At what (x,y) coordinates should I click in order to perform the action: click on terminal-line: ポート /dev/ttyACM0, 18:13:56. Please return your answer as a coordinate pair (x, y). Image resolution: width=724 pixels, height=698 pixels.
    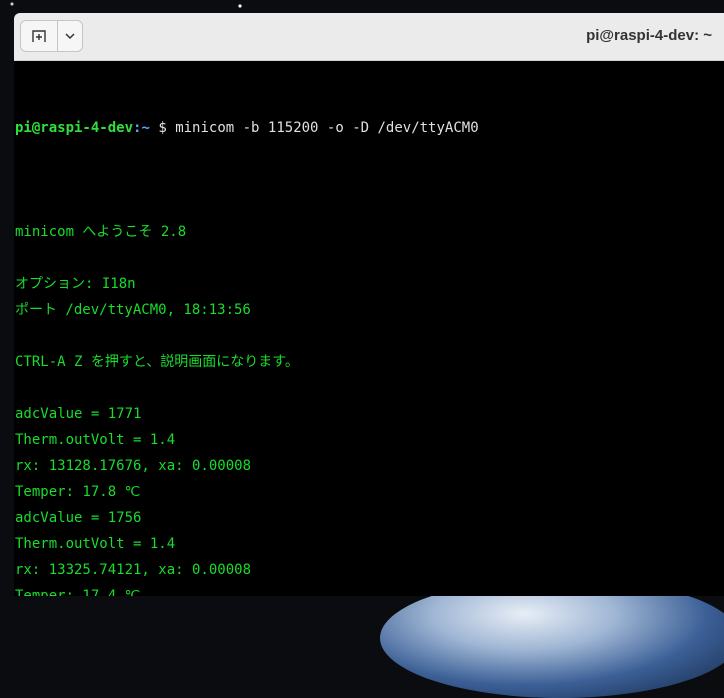
    Looking at the image, I should click on (133, 310).